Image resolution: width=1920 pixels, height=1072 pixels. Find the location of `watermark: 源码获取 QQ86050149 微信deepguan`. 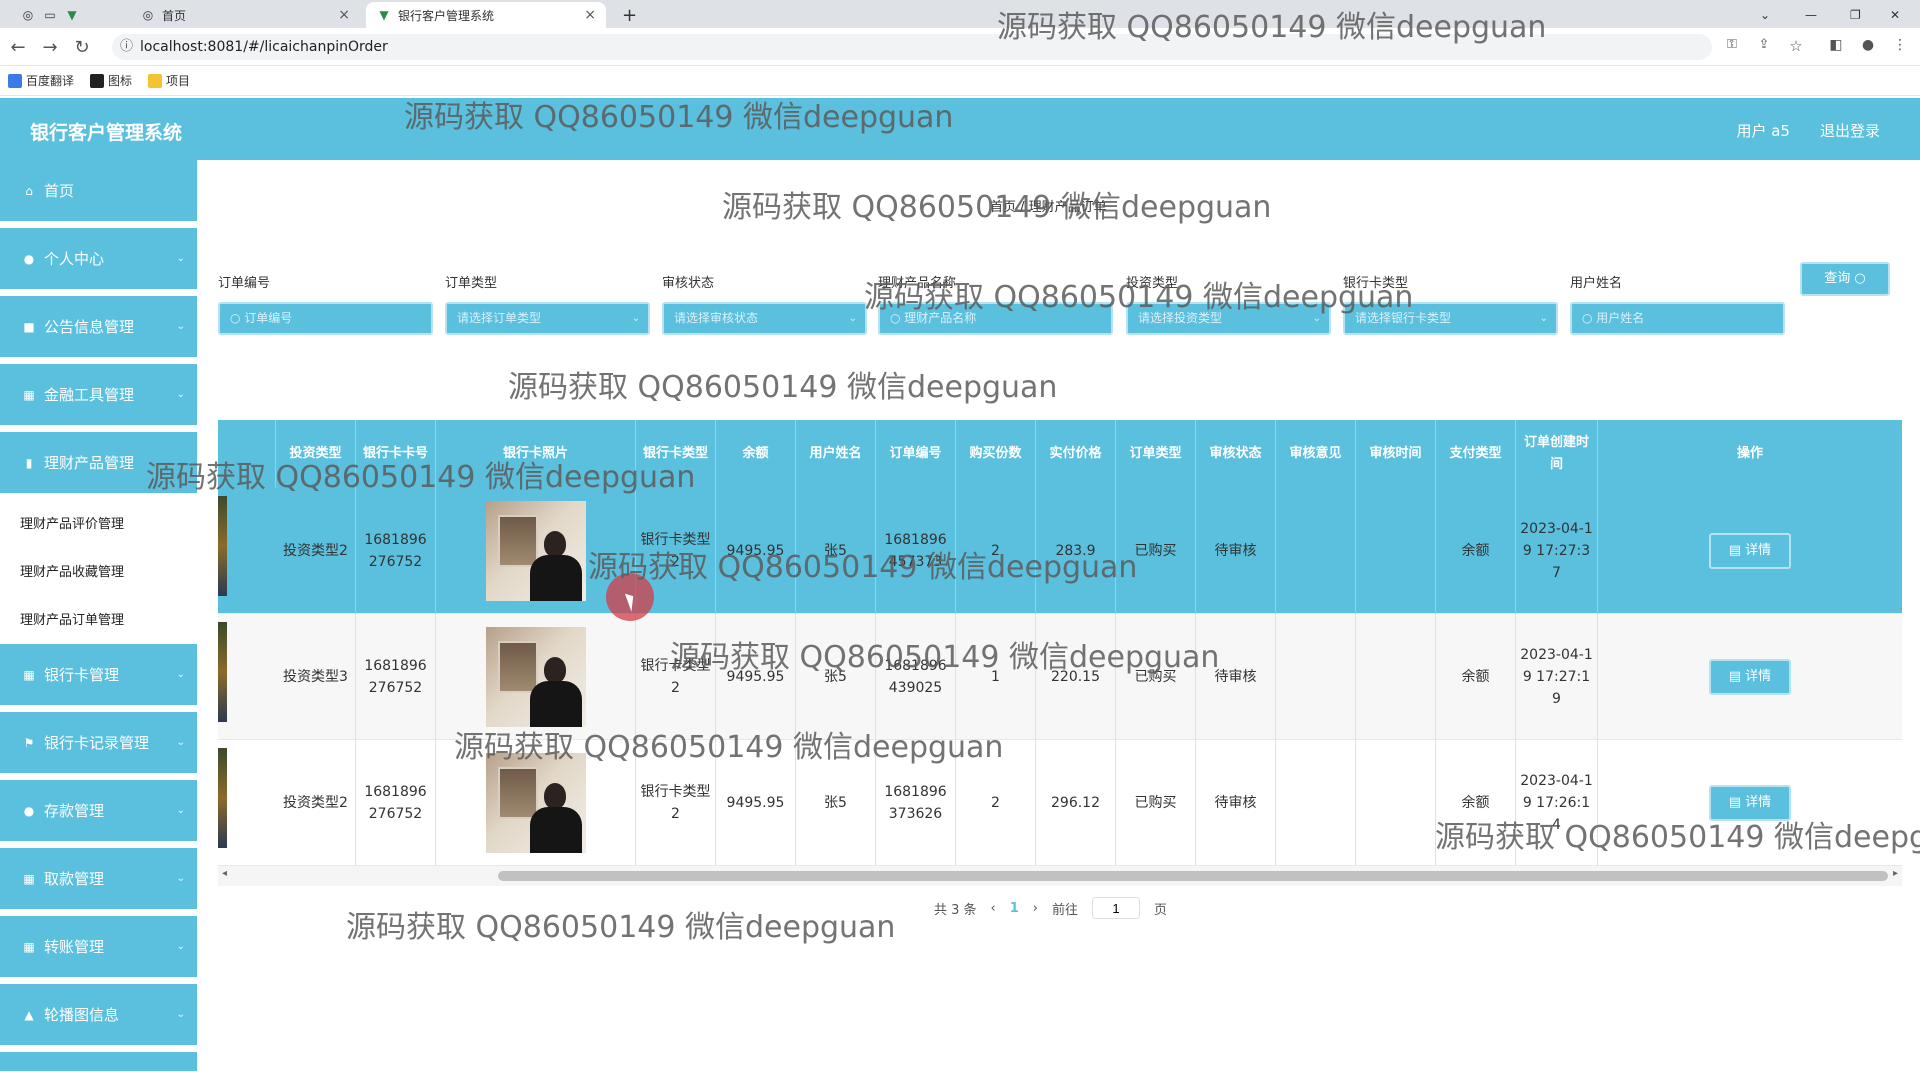

watermark: 源码获取 QQ86050149 微信deepguan is located at coordinates (621, 927).